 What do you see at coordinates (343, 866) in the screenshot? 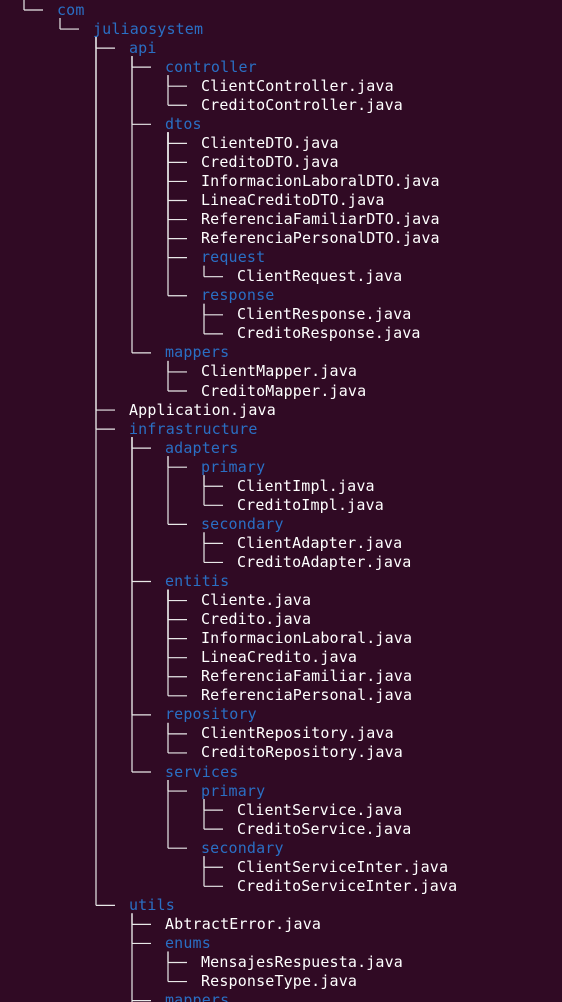
I see `tree-file-entry: ClientServiceInter.java` at bounding box center [343, 866].